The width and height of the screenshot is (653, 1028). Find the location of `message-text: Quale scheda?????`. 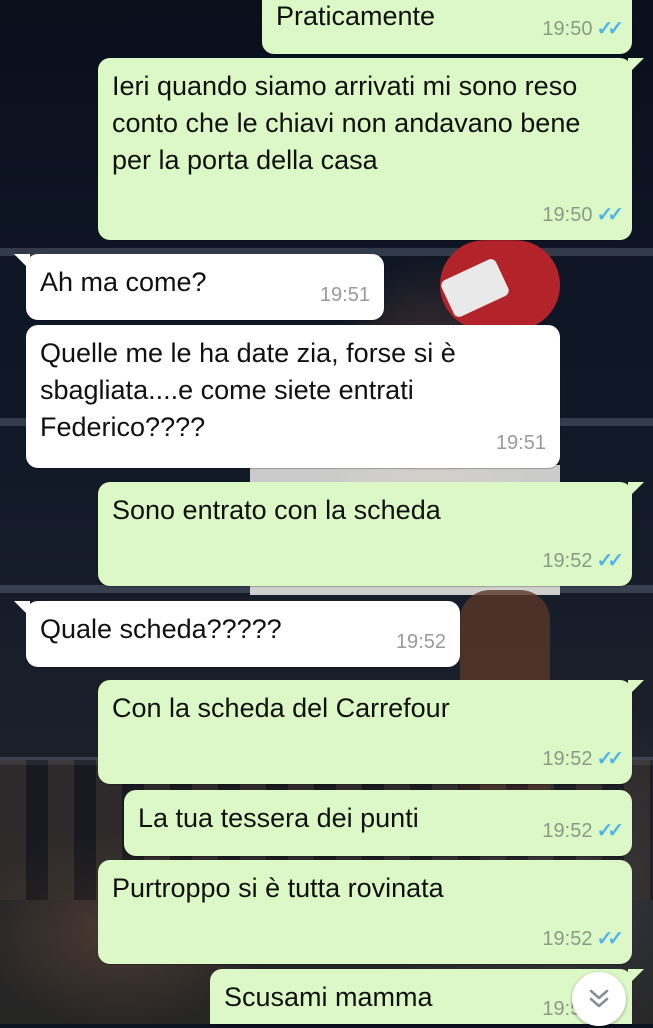

message-text: Quale scheda????? is located at coordinates (161, 629).